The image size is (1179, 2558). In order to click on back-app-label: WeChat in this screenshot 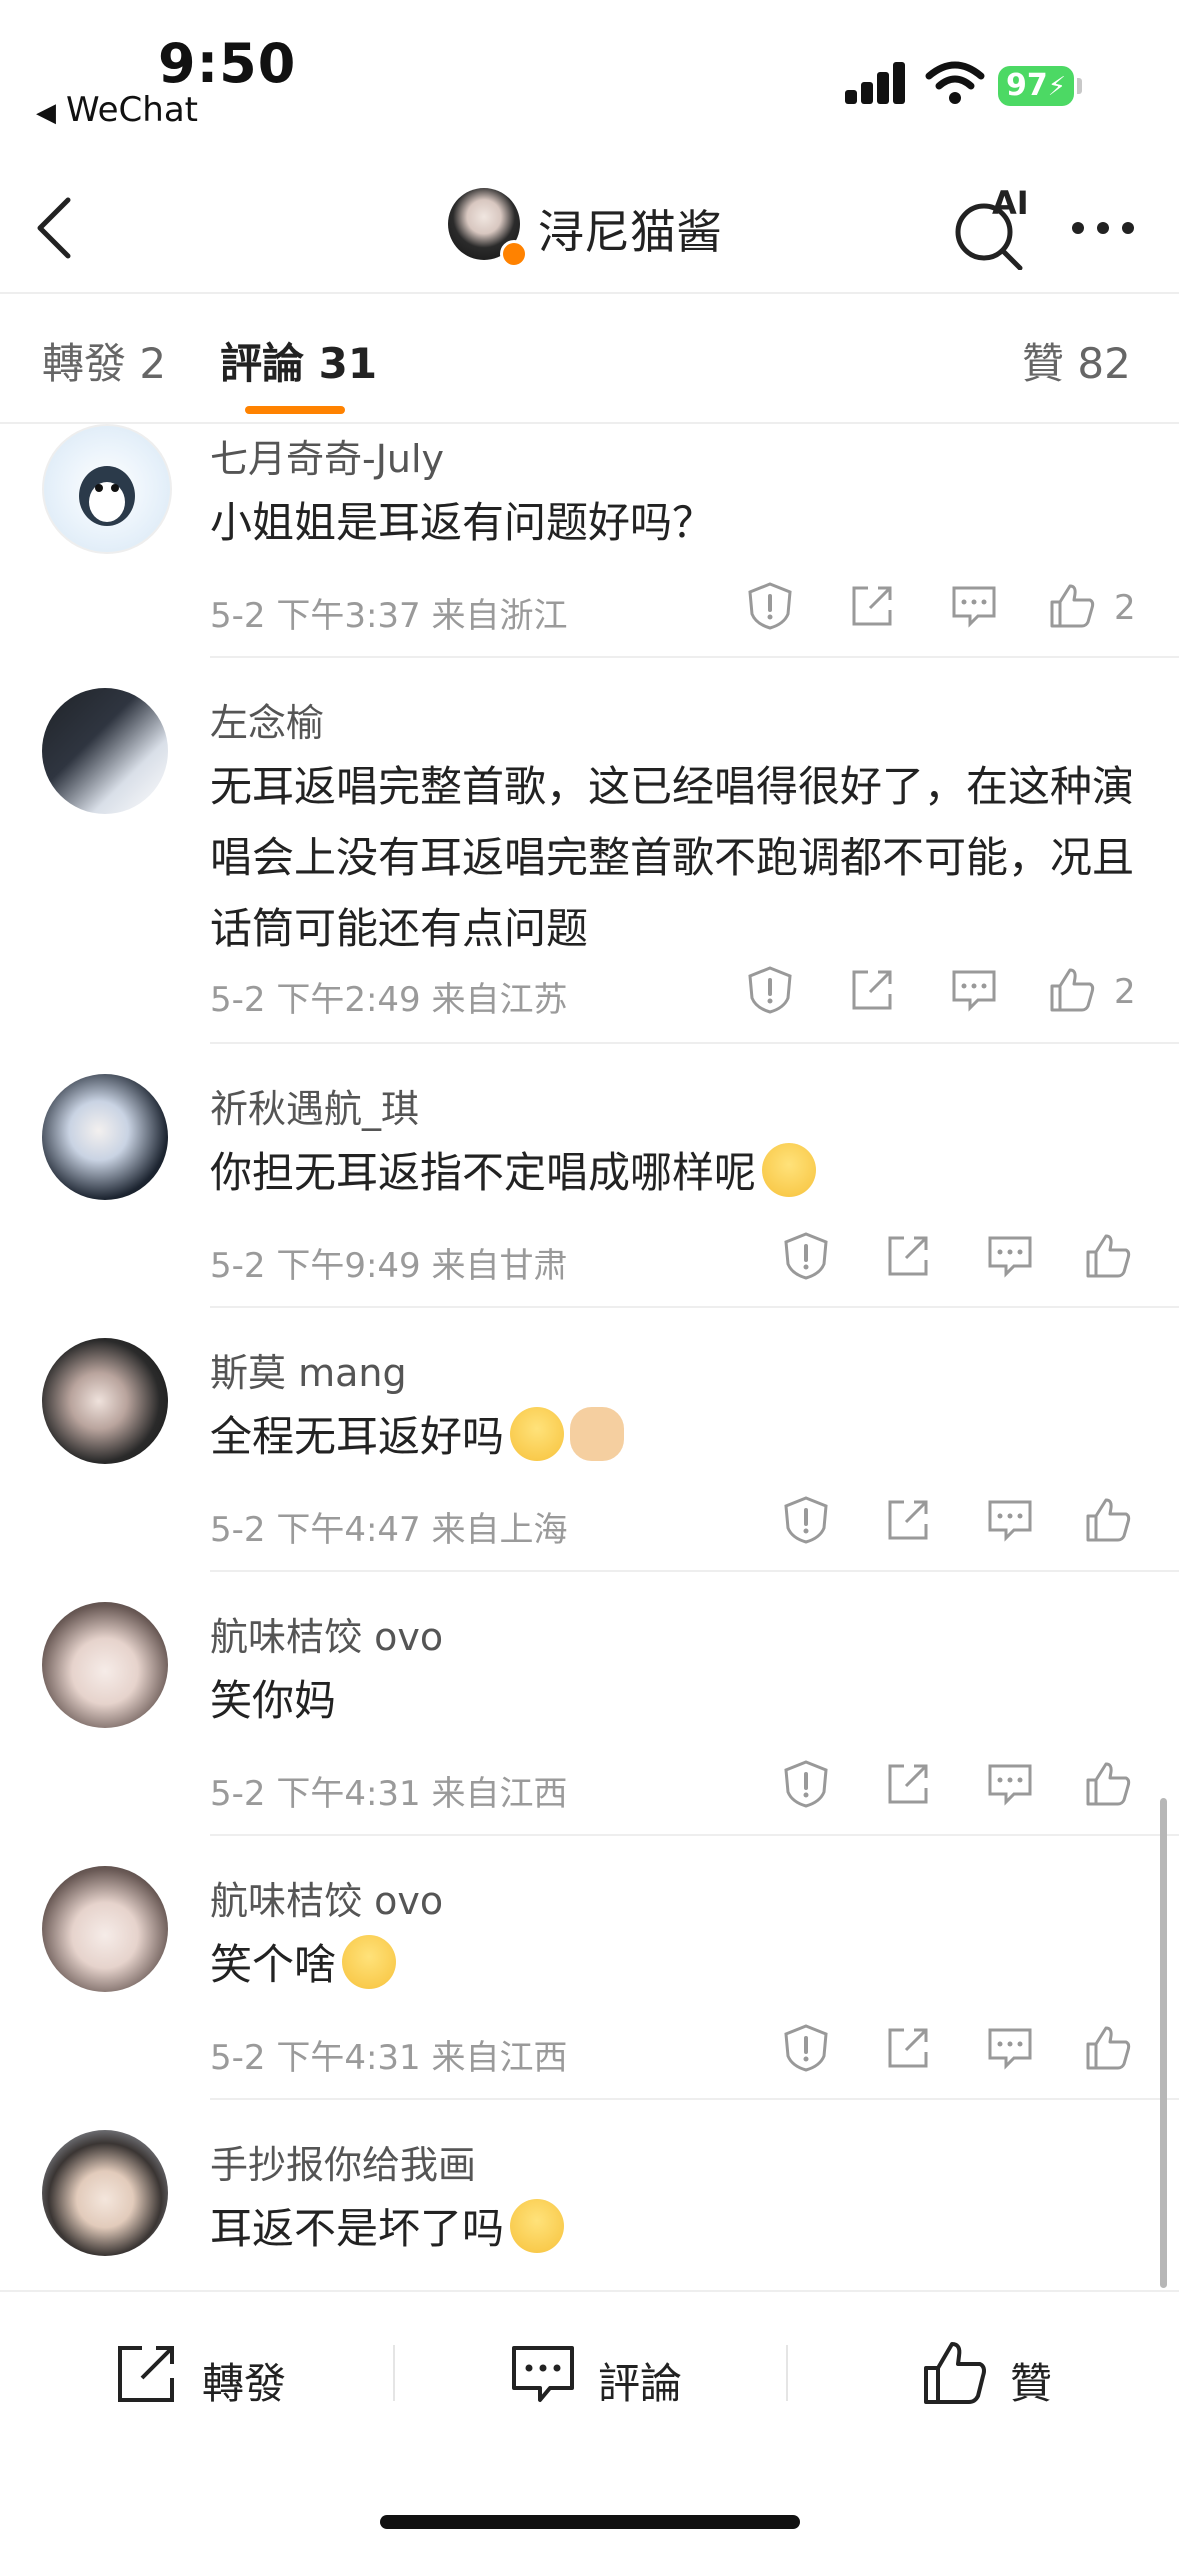, I will do `click(132, 110)`.